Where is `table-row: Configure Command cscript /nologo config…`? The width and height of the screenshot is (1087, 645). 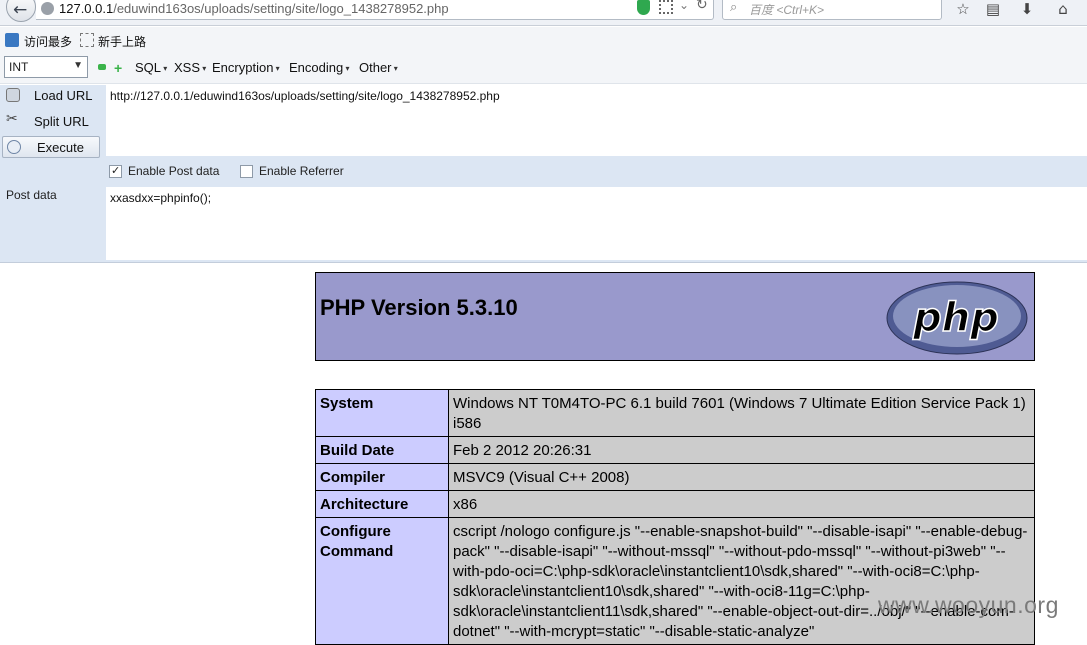
table-row: Configure Command cscript /nologo config… is located at coordinates (675, 581).